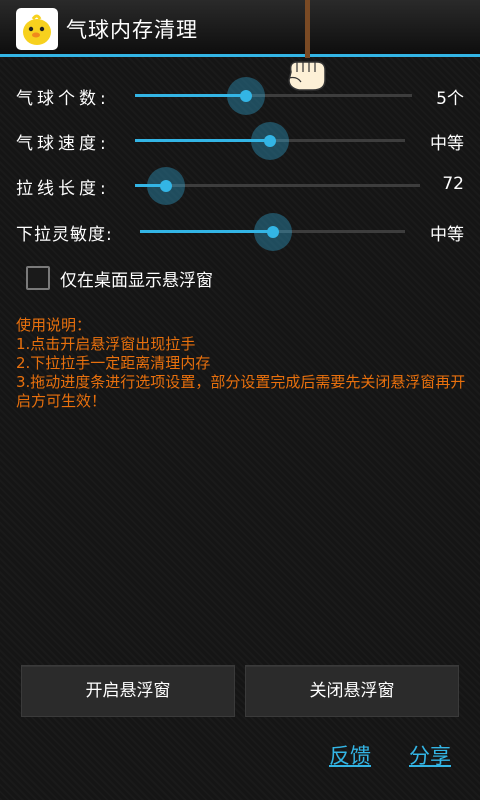  What do you see at coordinates (63, 189) in the screenshot?
I see `rope-length-label: 拉线长度:` at bounding box center [63, 189].